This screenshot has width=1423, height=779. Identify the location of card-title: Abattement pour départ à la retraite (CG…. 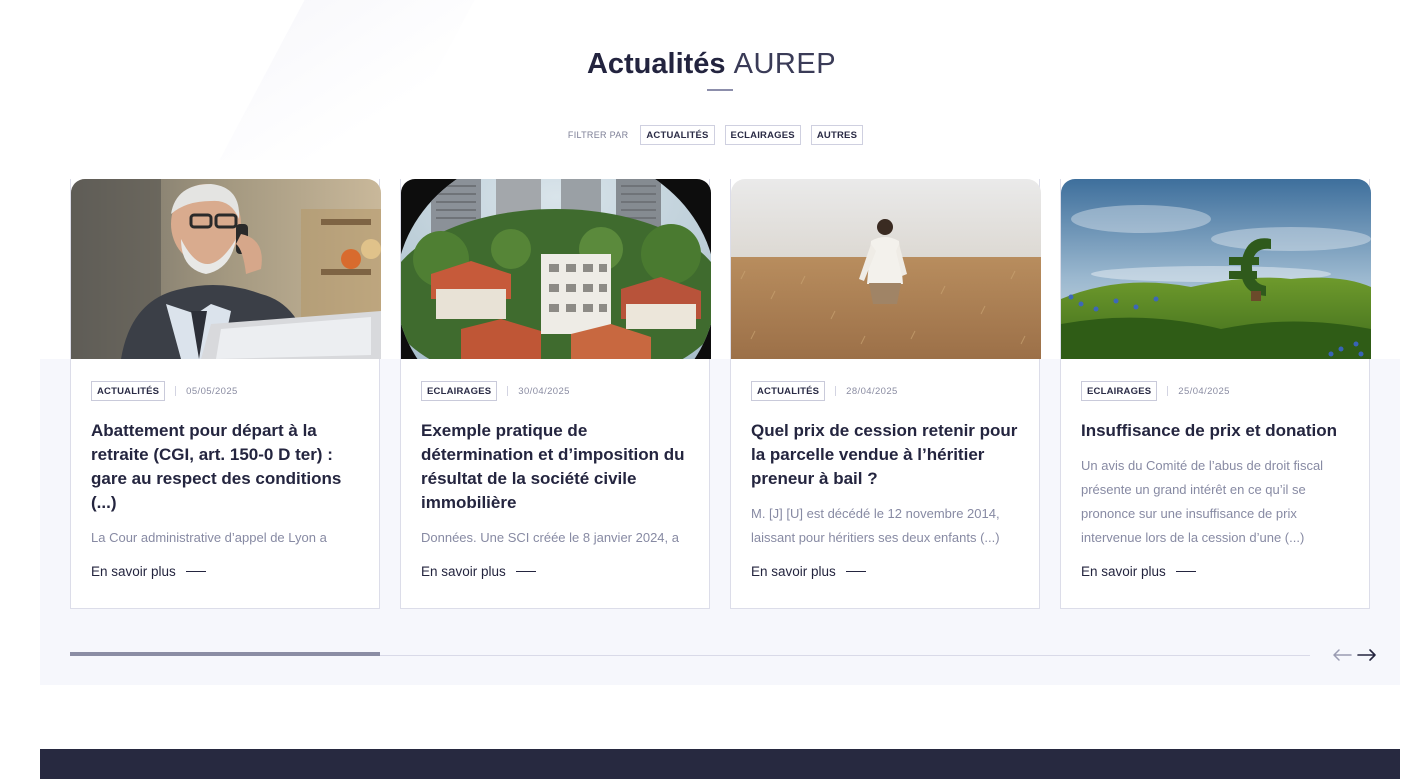
(225, 467).